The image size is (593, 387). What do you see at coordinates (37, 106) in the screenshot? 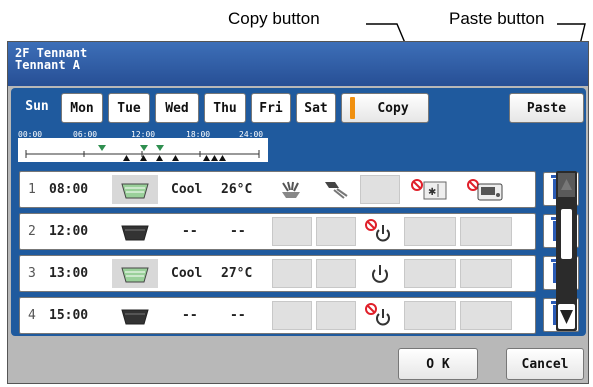
I see `tab-sun: Sun` at bounding box center [37, 106].